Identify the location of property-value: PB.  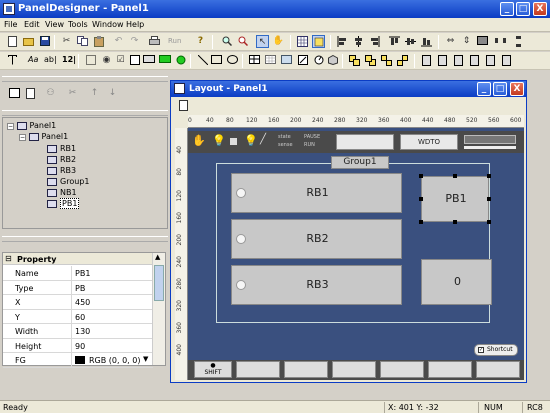
(80, 288).